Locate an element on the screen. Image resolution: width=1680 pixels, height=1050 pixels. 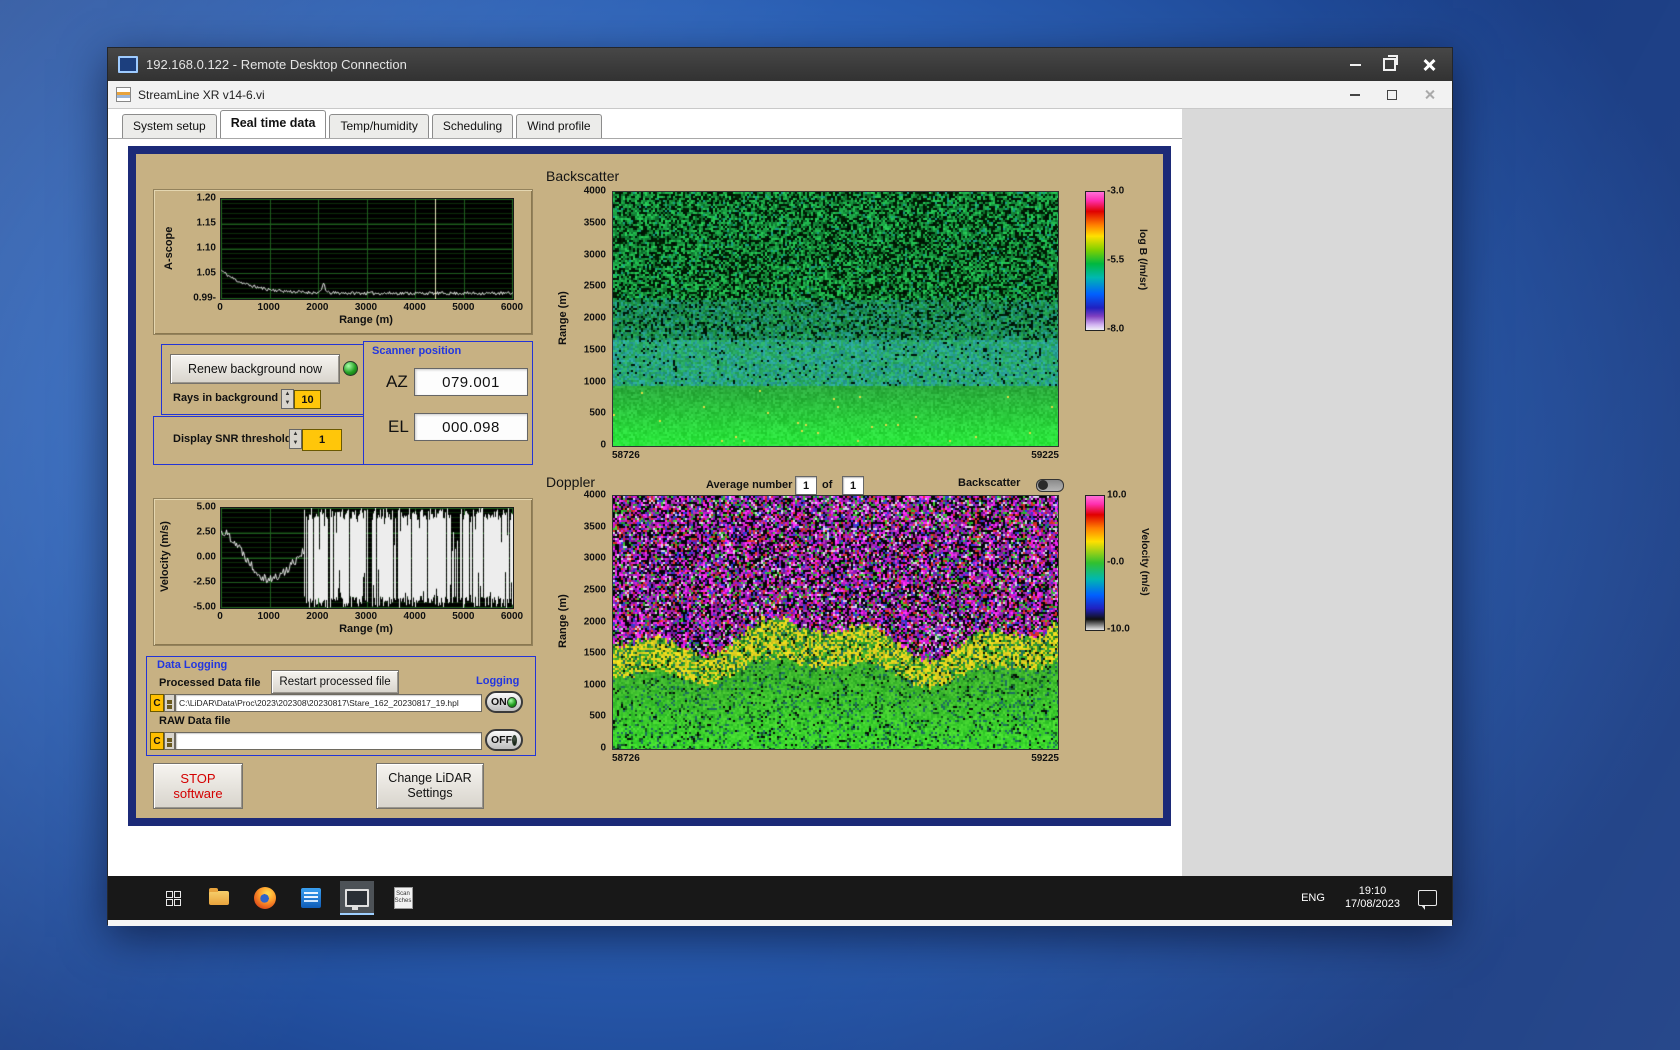
start-icon is located at coordinates (173, 898).